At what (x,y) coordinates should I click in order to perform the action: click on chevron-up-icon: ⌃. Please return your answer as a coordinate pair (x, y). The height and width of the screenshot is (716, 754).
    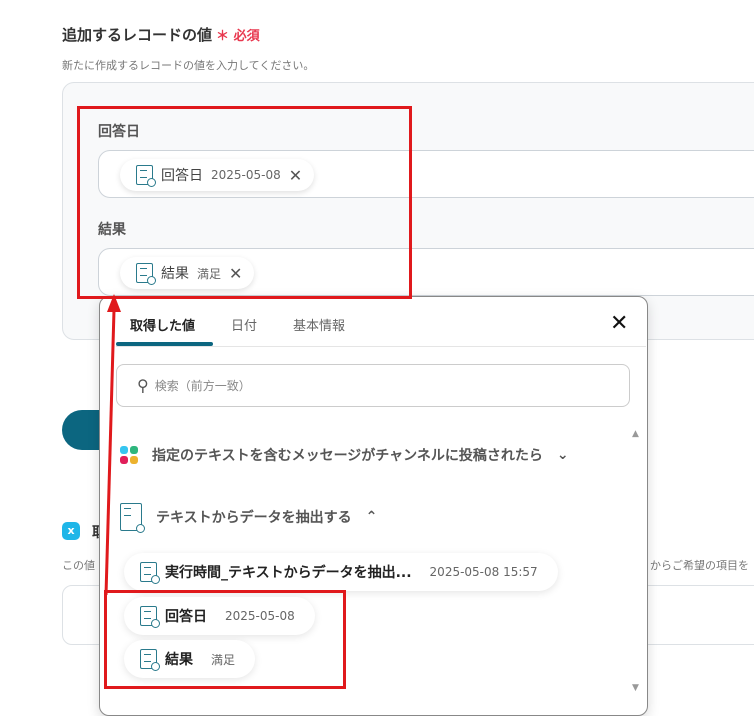
    Looking at the image, I should click on (371, 517).